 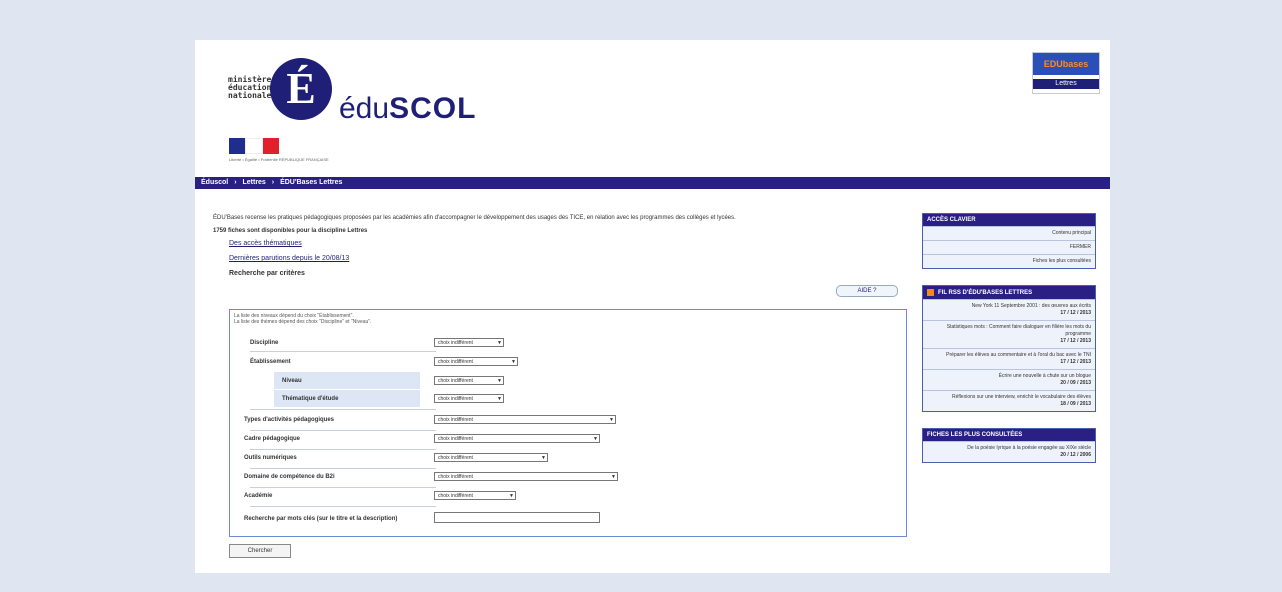 I want to click on niveau-select: choix indifférent, so click(x=469, y=381).